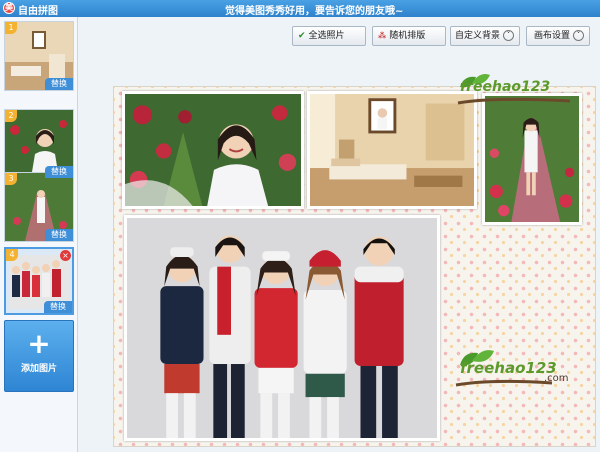  What do you see at coordinates (39, 144) in the screenshot?
I see `thumbnail-2: 2 替换` at bounding box center [39, 144].